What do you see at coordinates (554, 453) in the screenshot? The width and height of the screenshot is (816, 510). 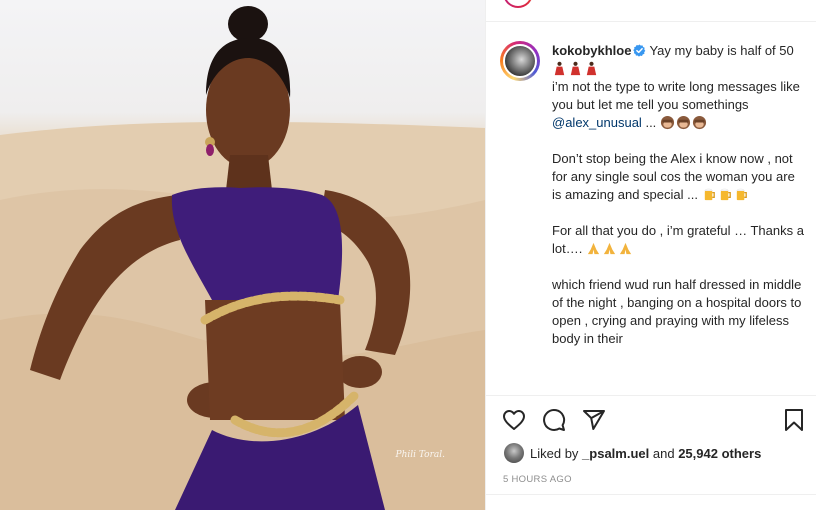 I see `liked-prefix: Liked by` at bounding box center [554, 453].